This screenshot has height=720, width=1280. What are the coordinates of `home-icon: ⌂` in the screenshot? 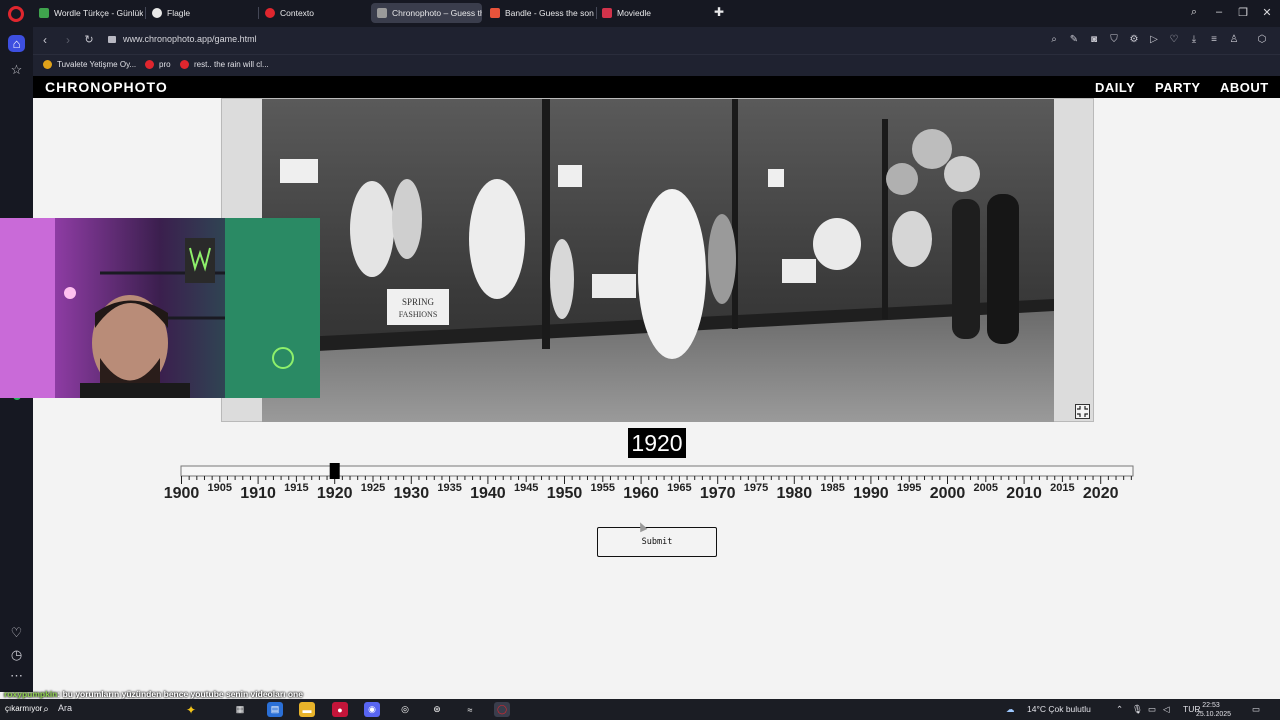 It's located at (16, 43).